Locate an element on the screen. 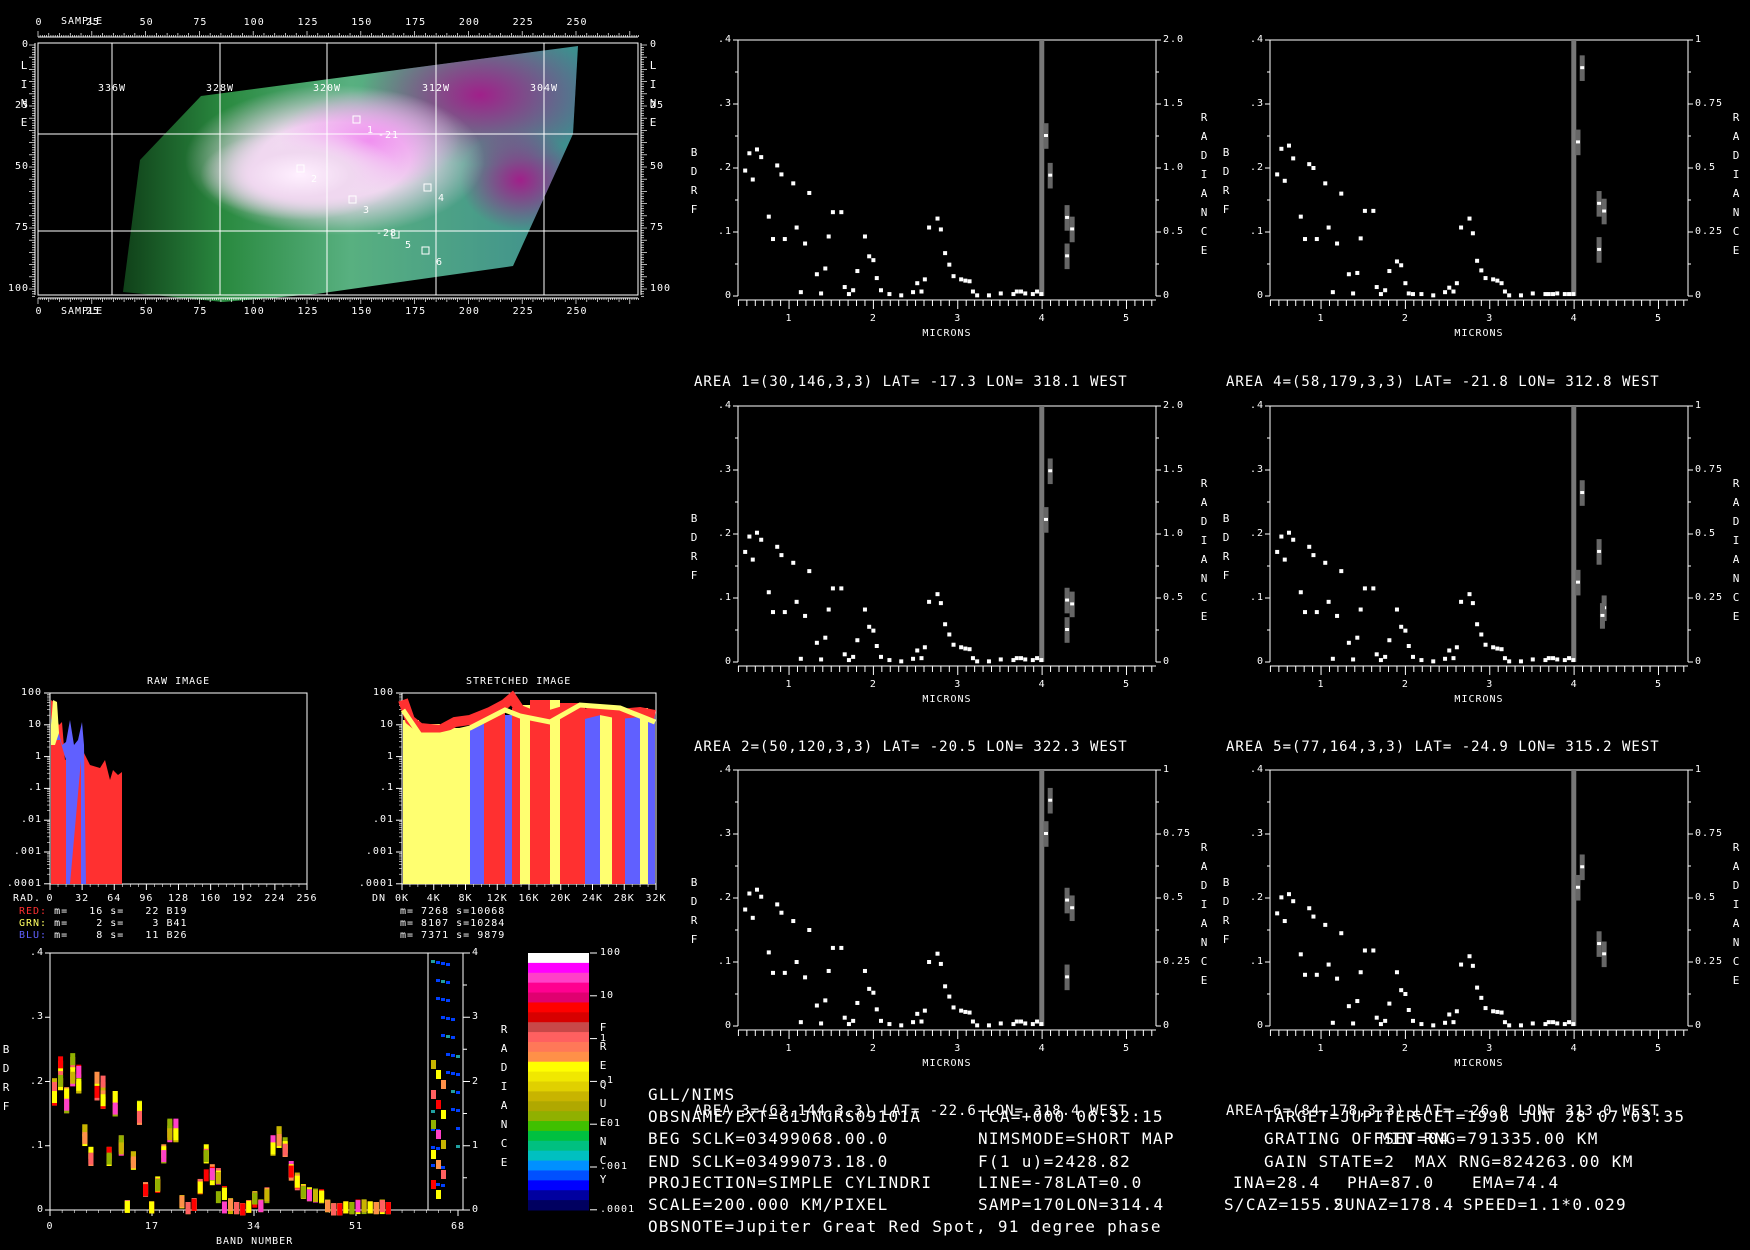 The width and height of the screenshot is (1750, 1250). stretched-hist-y-label: .001 is located at coordinates (379, 851).